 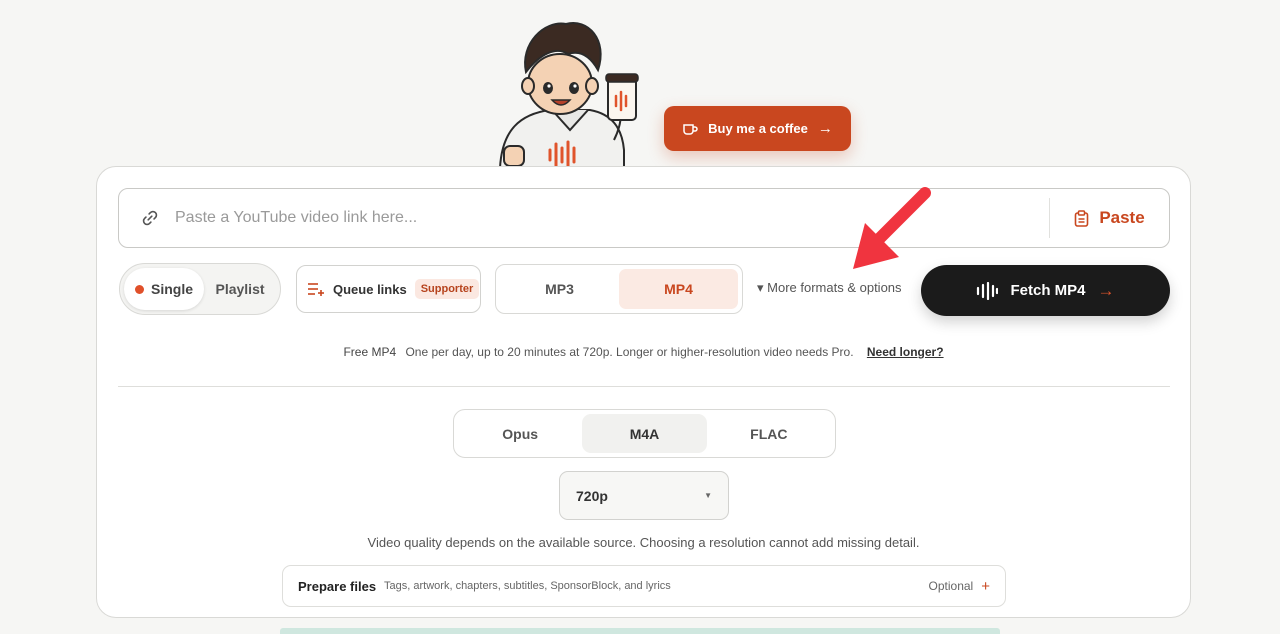 I want to click on annotation-arrow-icon, so click(x=892, y=228).